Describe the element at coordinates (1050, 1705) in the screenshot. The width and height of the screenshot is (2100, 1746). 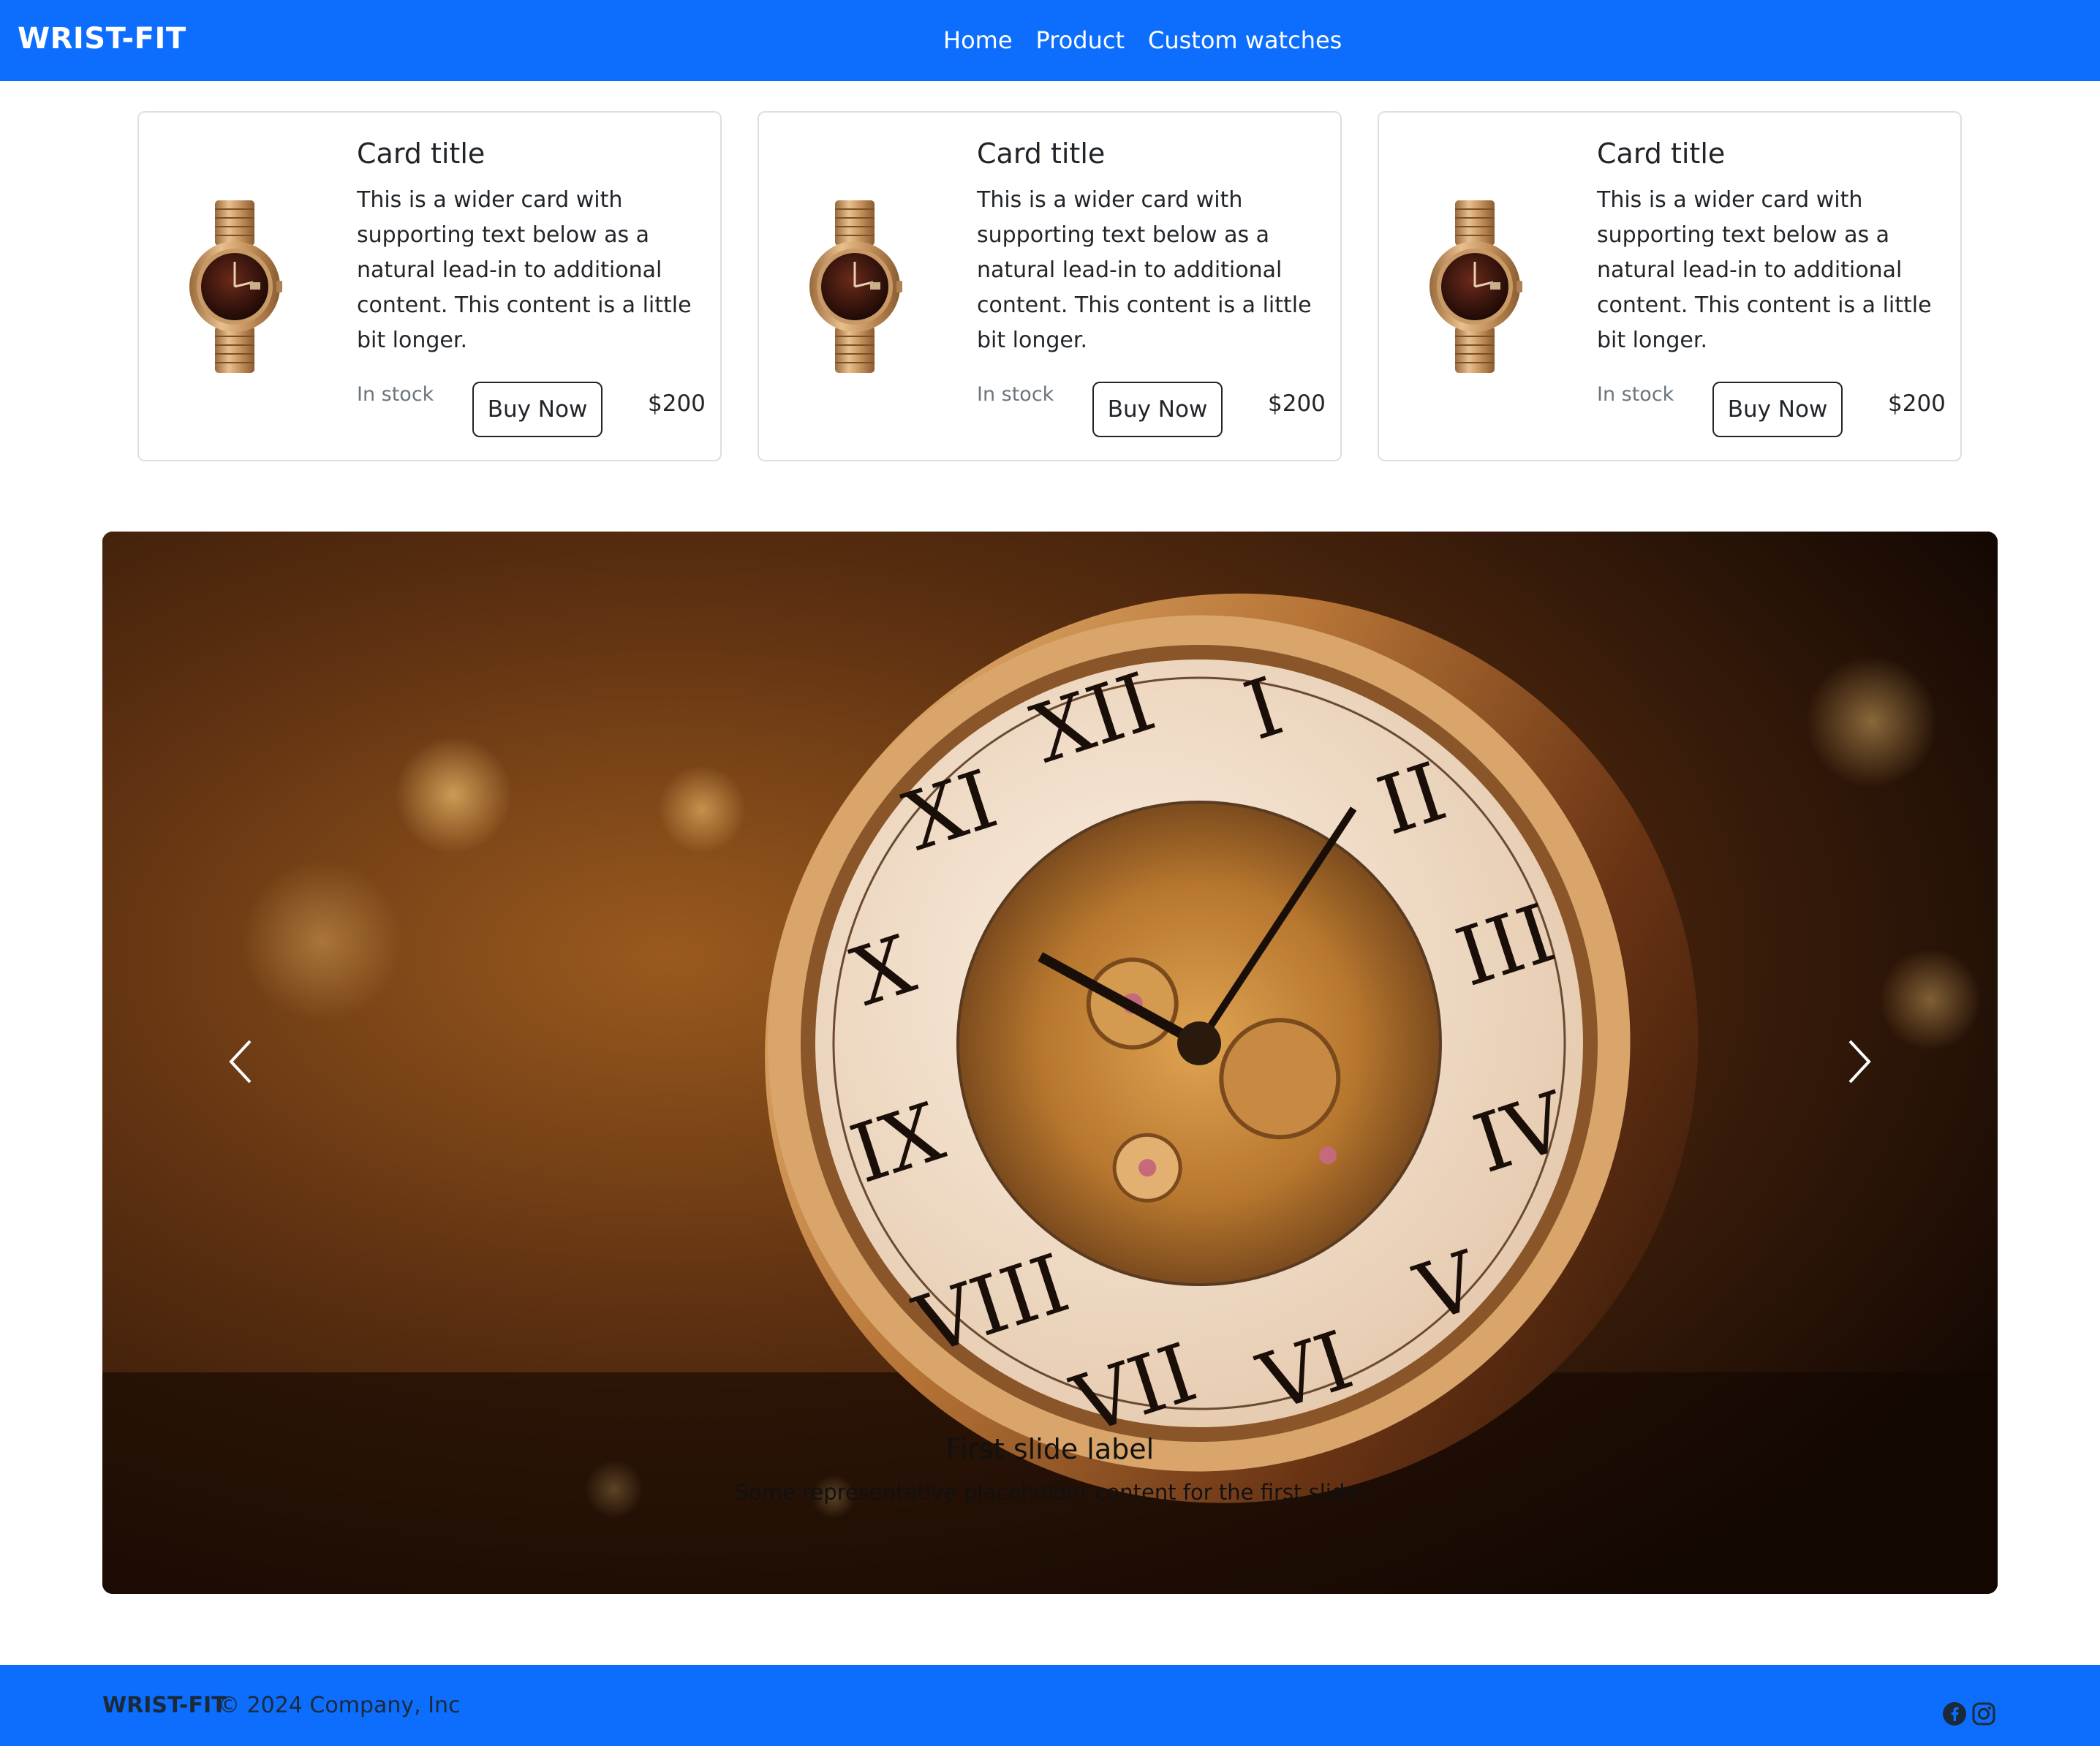
I see `footer: WRIST-FIT © 2024 Company, Inc` at that location.